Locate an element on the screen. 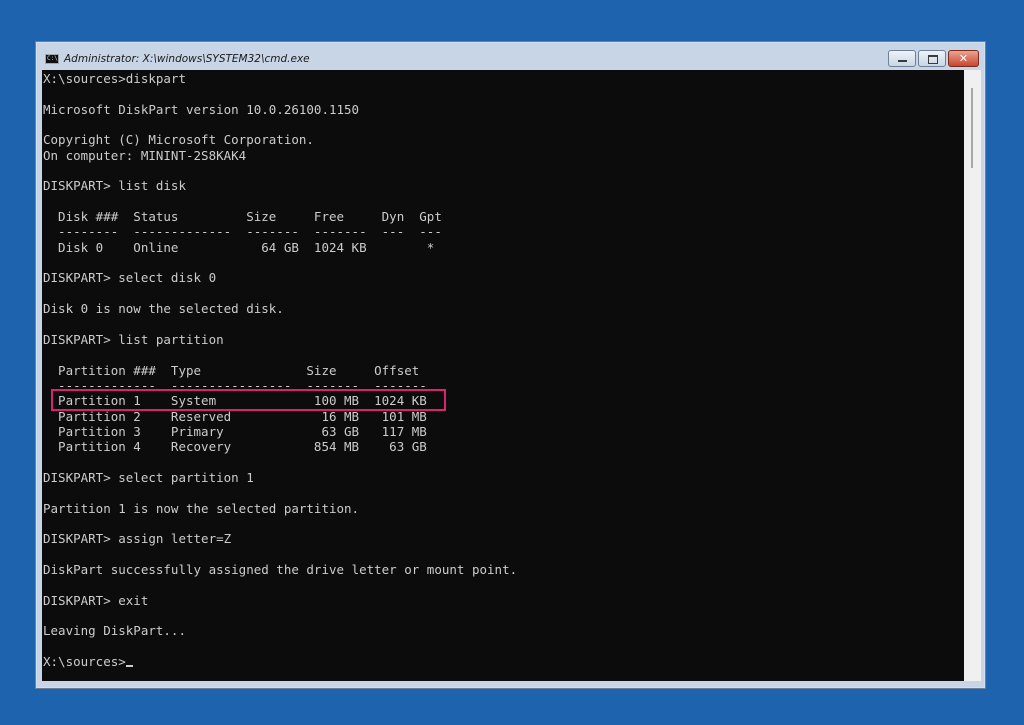 The width and height of the screenshot is (1024, 725). console-line: DISKPART> list disk is located at coordinates (280, 185).